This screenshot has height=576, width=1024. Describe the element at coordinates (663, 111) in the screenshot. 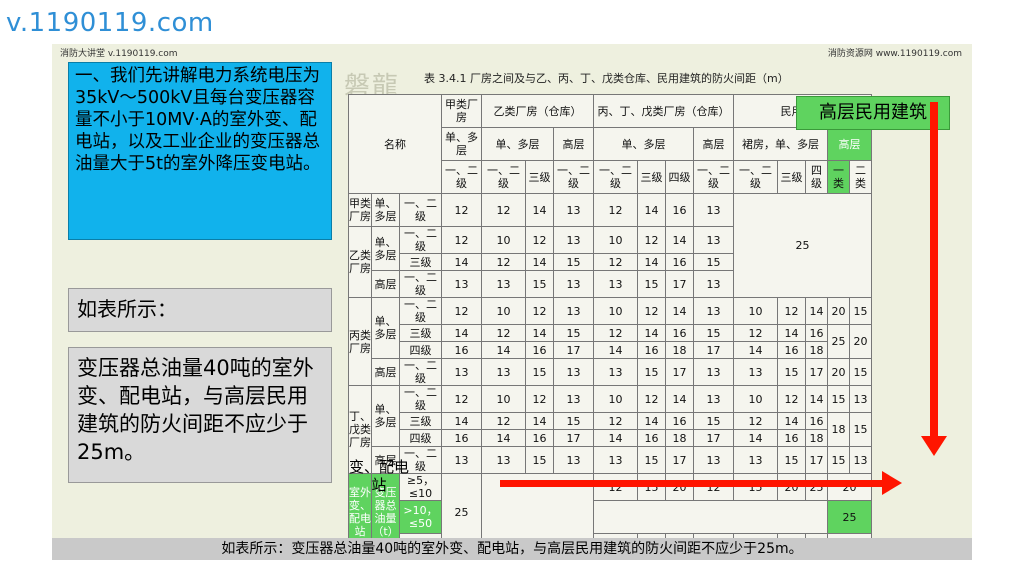

I see `header-bing: 丙、丁、戊类厂房（仓库）` at that location.